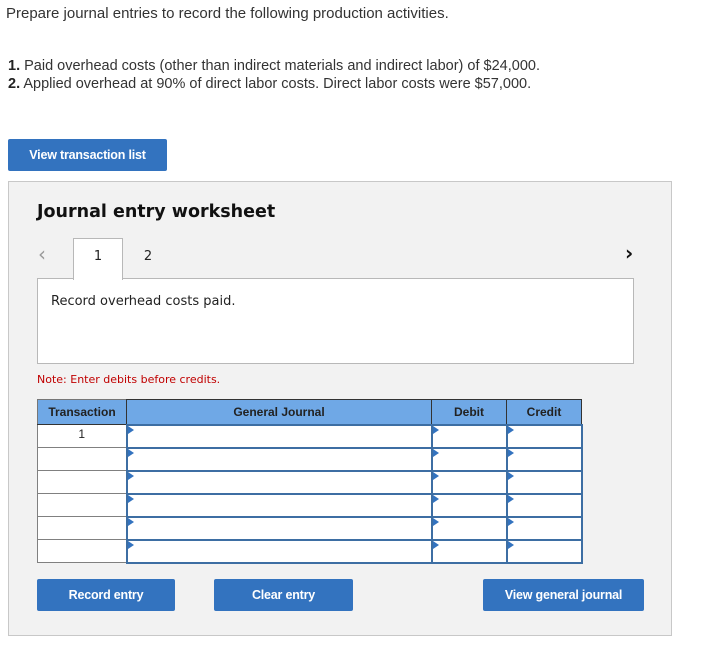 The image size is (722, 654). What do you see at coordinates (82, 412) in the screenshot?
I see `header-transaction: Transaction` at bounding box center [82, 412].